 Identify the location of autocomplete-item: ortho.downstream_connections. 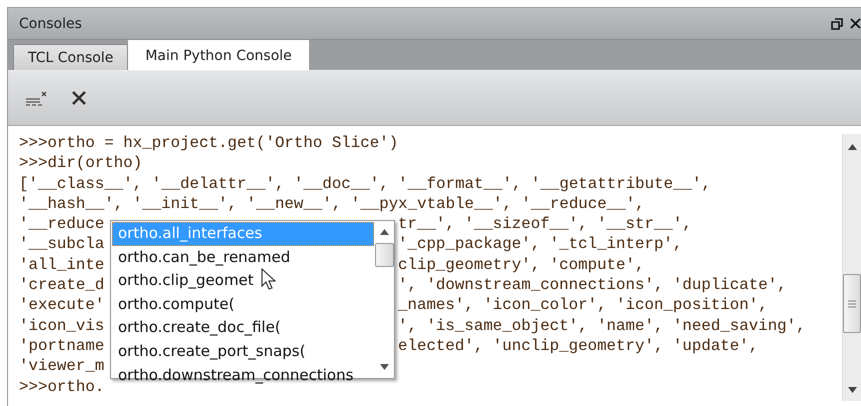
(243, 376).